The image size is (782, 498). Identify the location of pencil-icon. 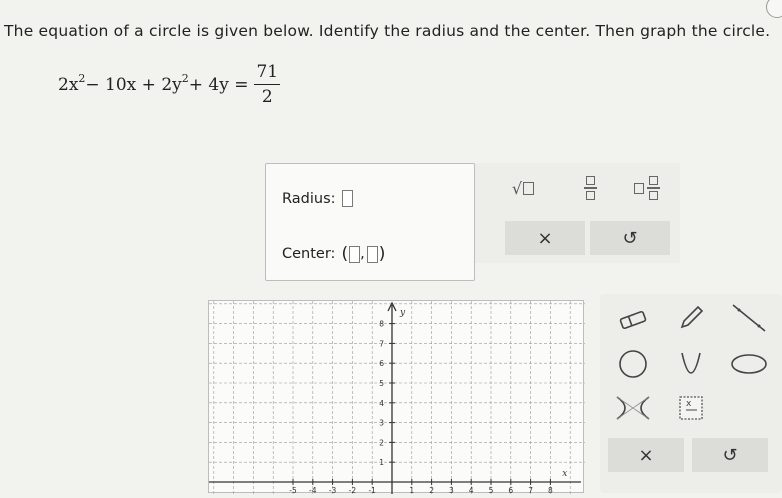
(691, 318).